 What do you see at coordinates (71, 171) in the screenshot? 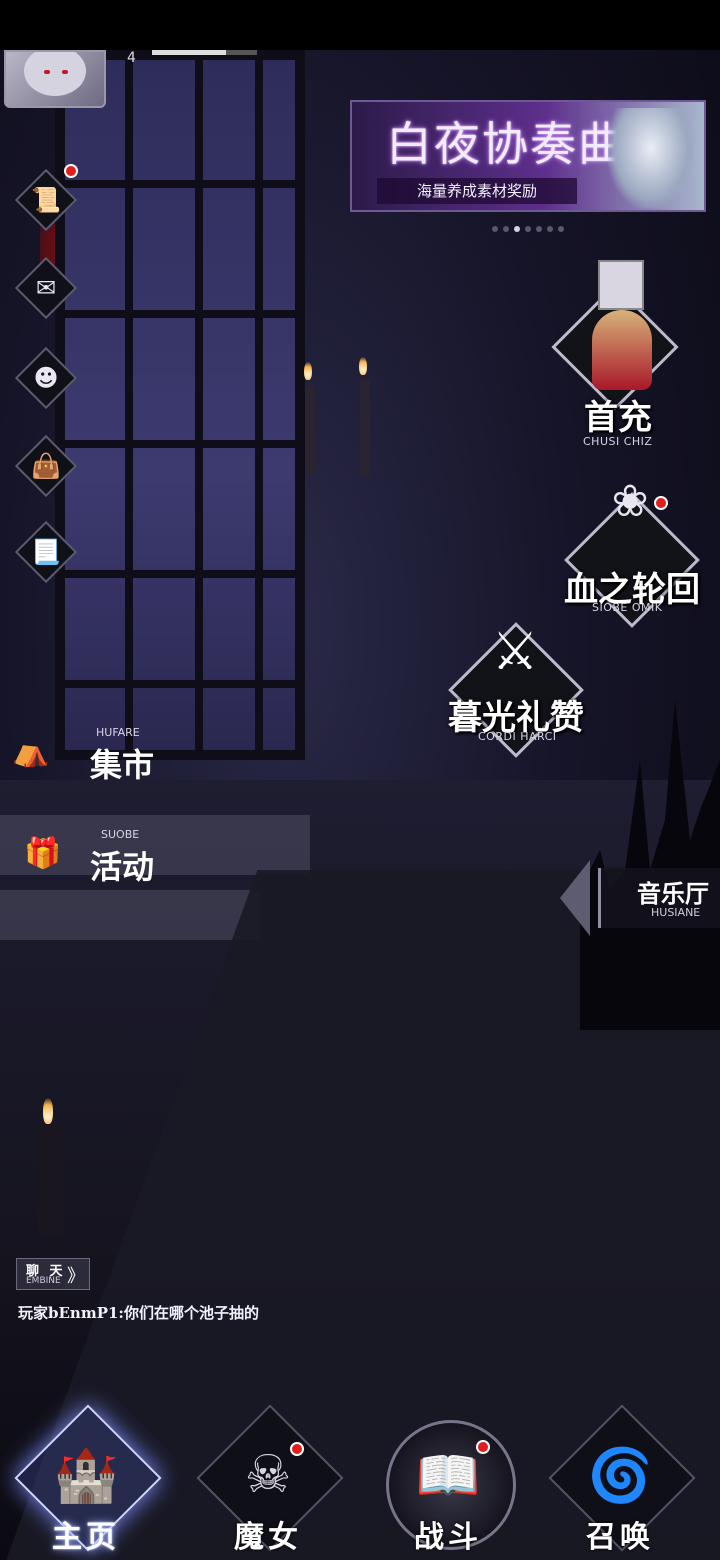
I see `quest-scroll-badge` at bounding box center [71, 171].